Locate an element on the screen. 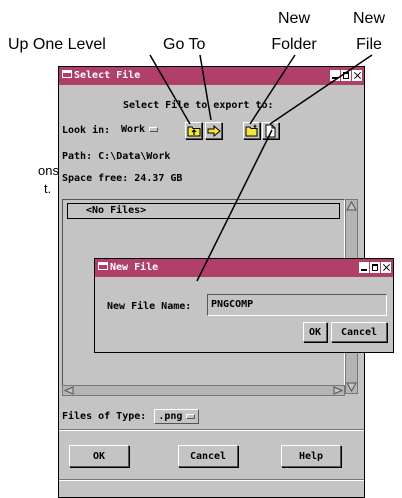 Image resolution: width=402 pixels, height=498 pixels. callout-up-one-level: Up One Level is located at coordinates (57, 44).